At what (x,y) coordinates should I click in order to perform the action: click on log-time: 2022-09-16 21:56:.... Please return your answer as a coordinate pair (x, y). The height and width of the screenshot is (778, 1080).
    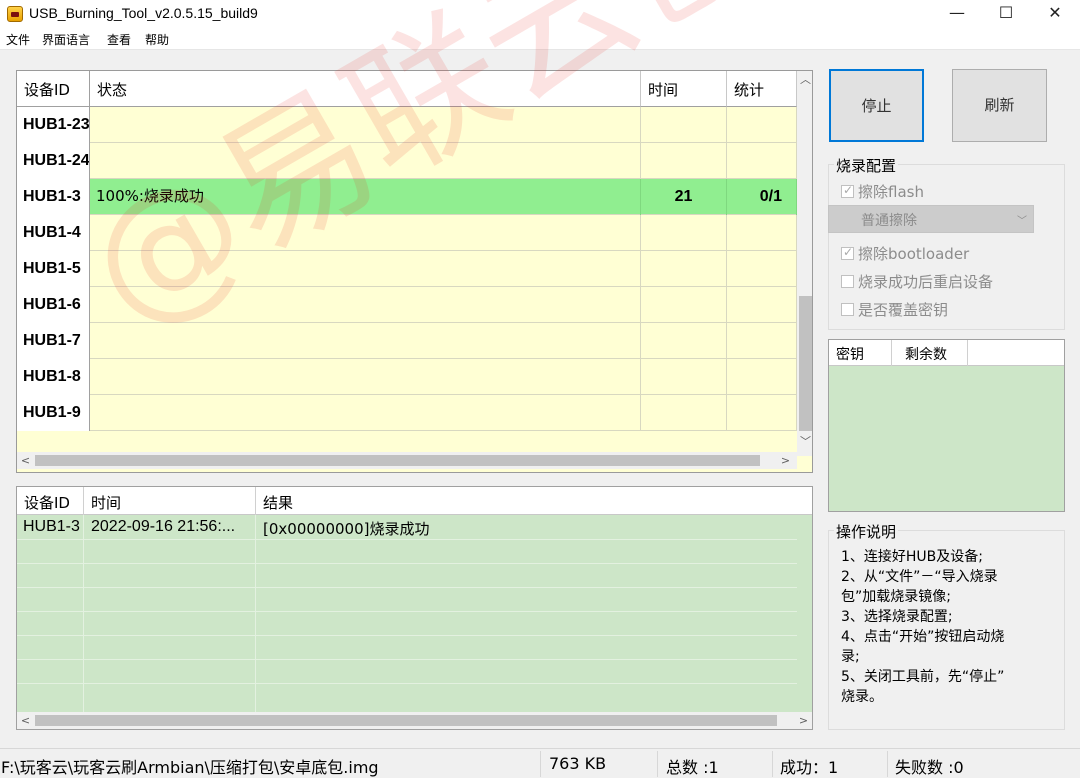
    Looking at the image, I should click on (163, 526).